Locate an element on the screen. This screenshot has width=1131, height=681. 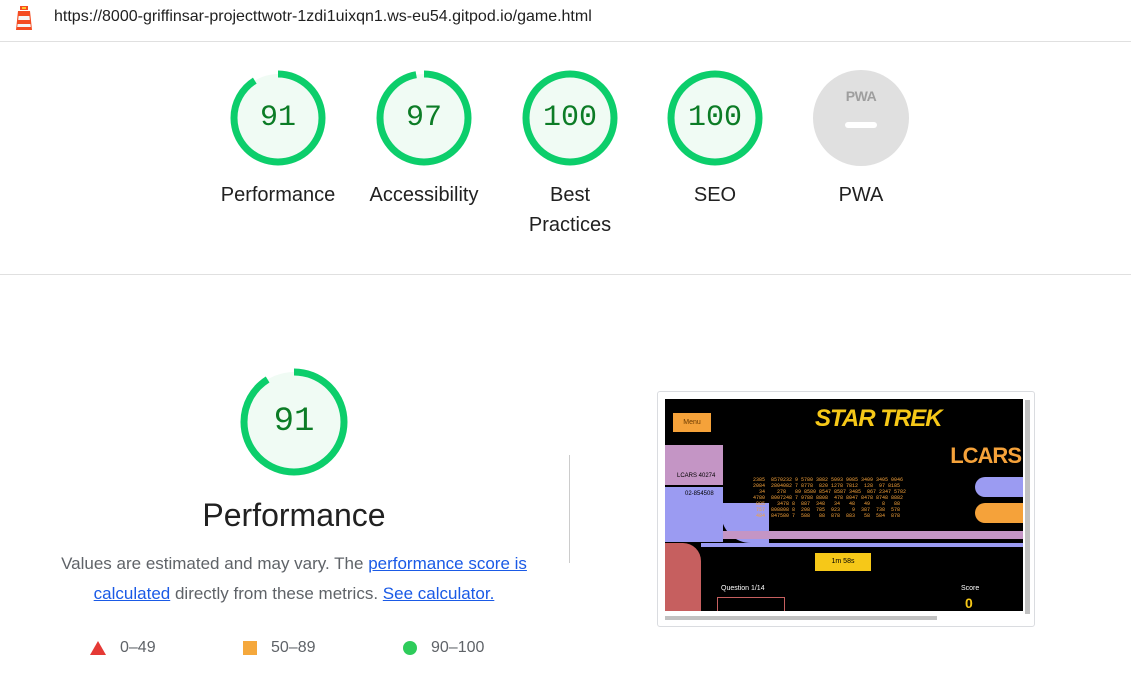
gauge-label: Accessibility is located at coordinates (424, 195).